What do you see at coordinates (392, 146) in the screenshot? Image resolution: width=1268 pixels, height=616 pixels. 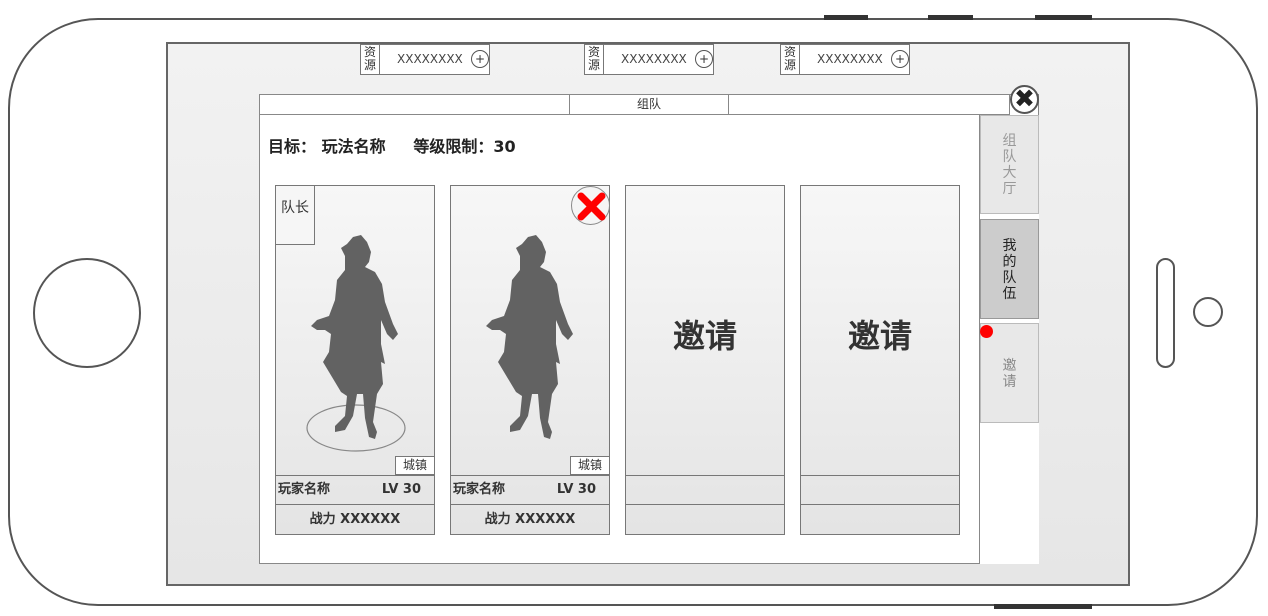 I see `target-info: 目标： 玩法名称 等级限制：30` at bounding box center [392, 146].